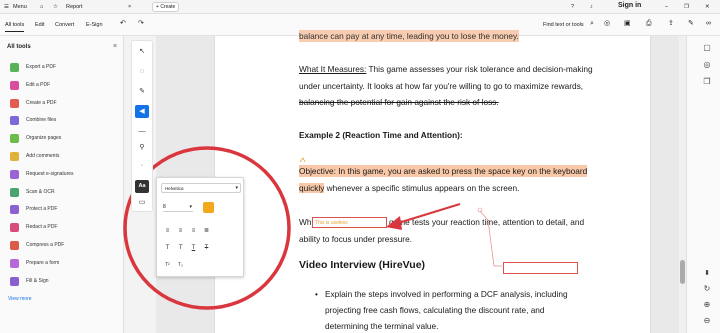 This screenshot has height=333, width=720. What do you see at coordinates (142, 131) in the screenshot?
I see `draw-icon: —` at bounding box center [142, 131].